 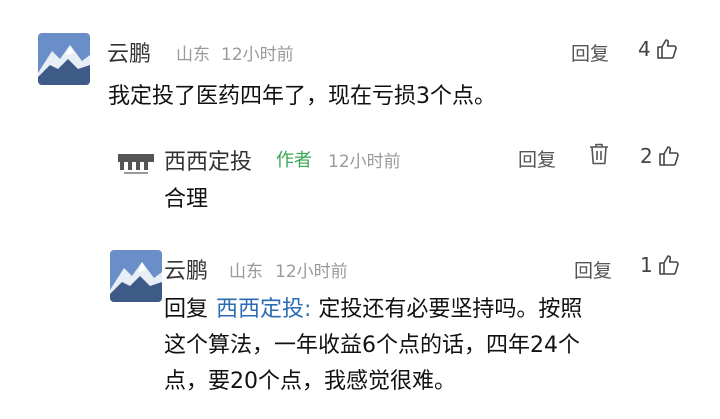 What do you see at coordinates (257, 55) in the screenshot?
I see `comment-1-time: 12小时前` at bounding box center [257, 55].